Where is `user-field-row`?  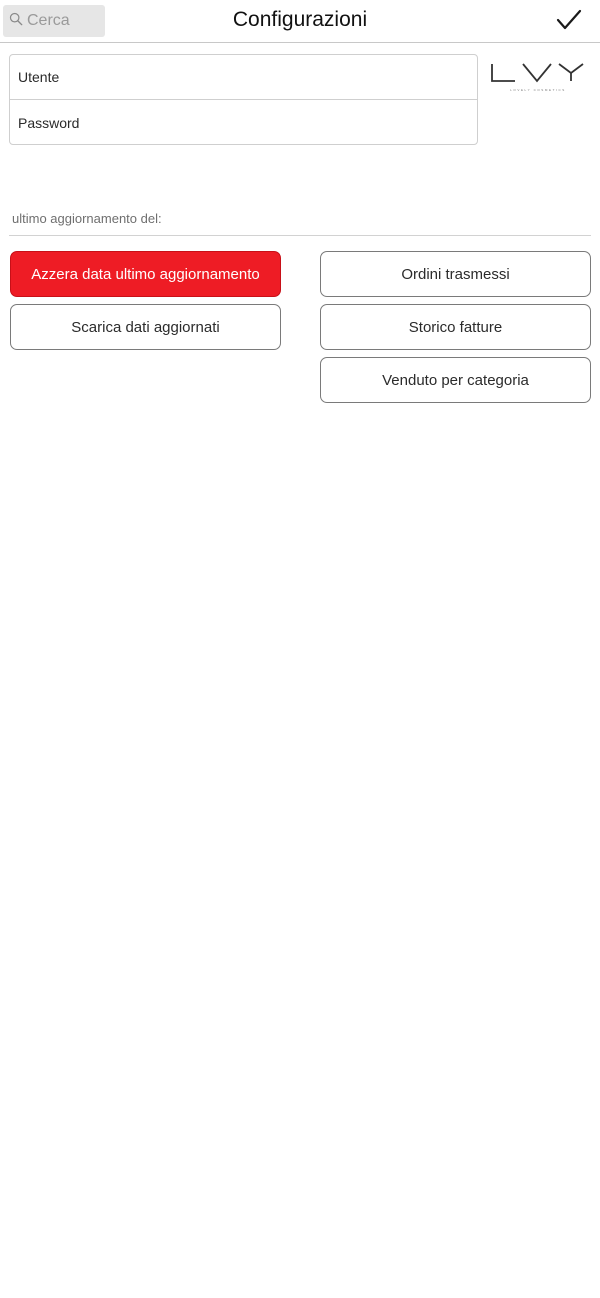
user-field-row is located at coordinates (243, 77).